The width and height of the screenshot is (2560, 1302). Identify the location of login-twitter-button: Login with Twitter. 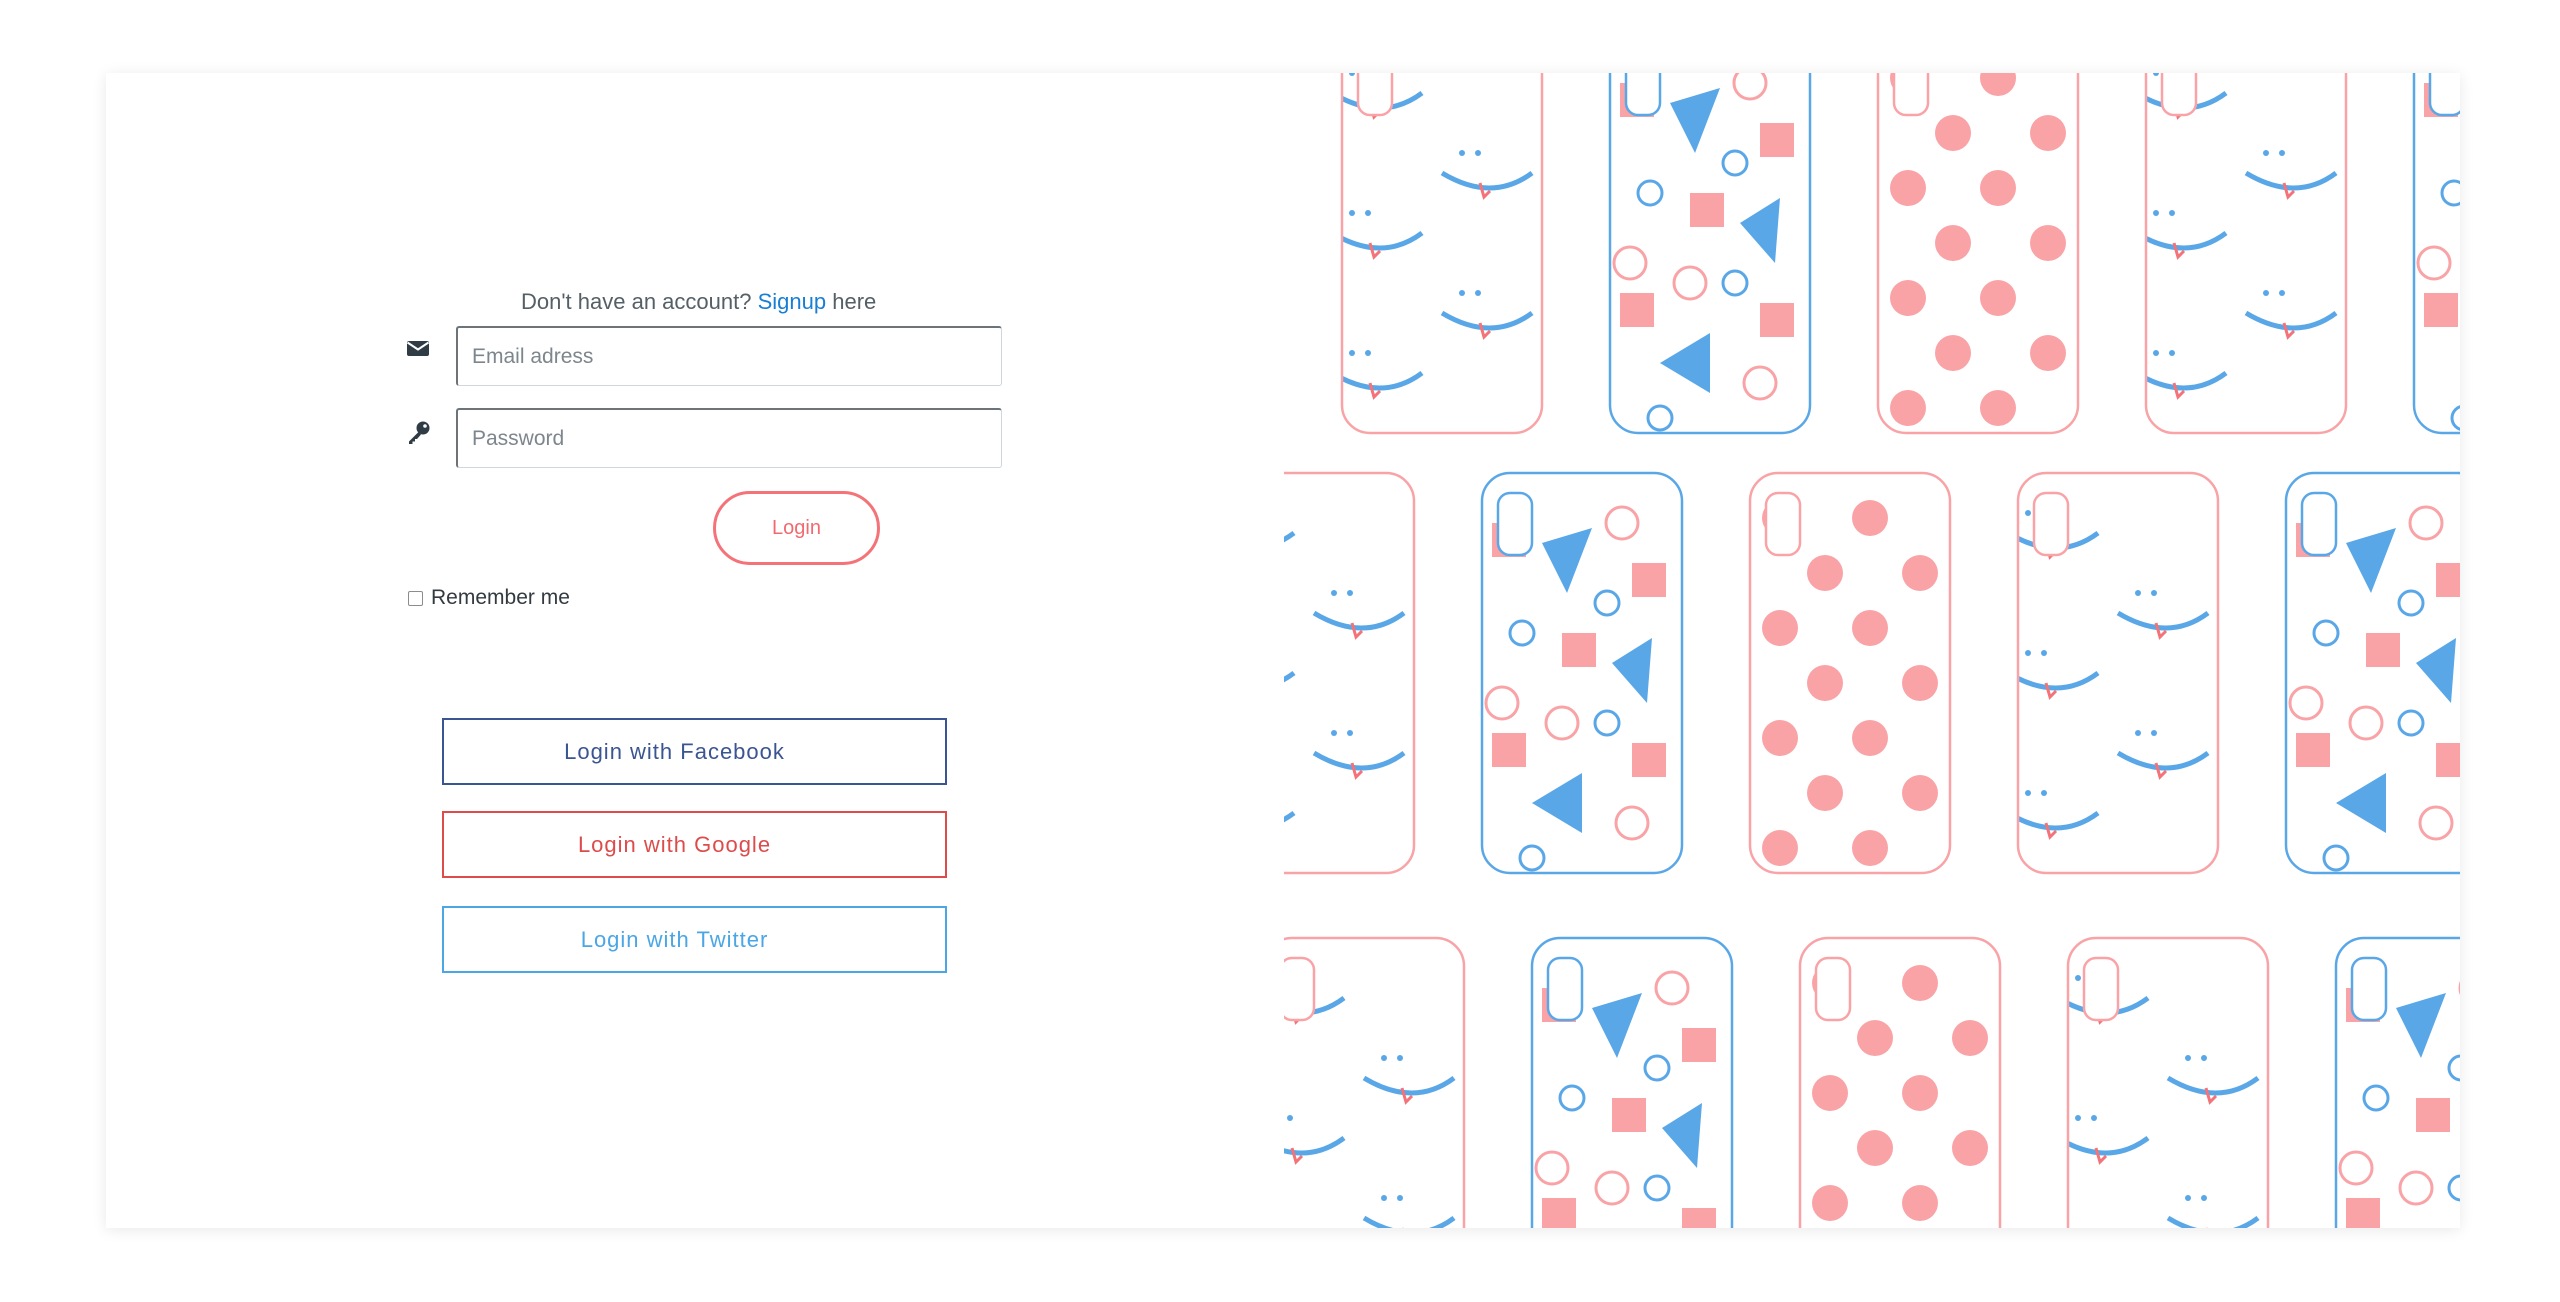
(694, 939).